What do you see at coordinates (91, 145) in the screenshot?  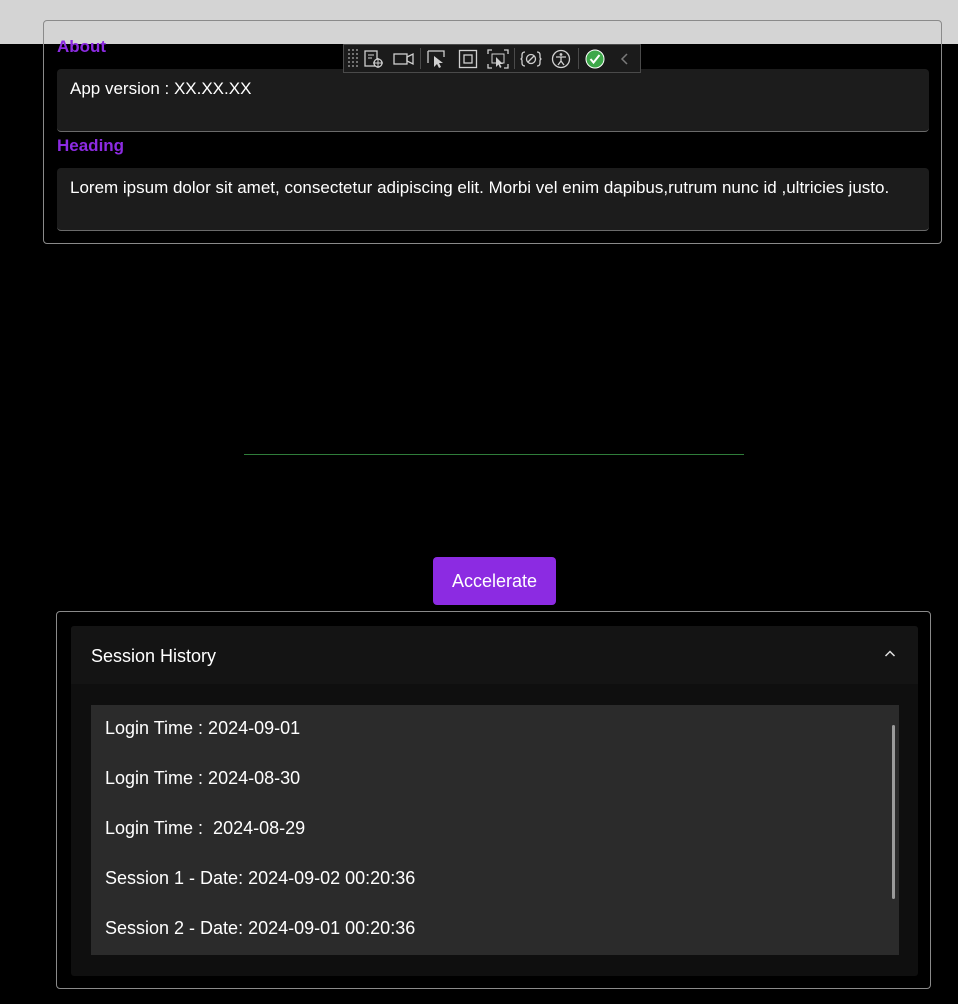 I see `heading-title: Heading` at bounding box center [91, 145].